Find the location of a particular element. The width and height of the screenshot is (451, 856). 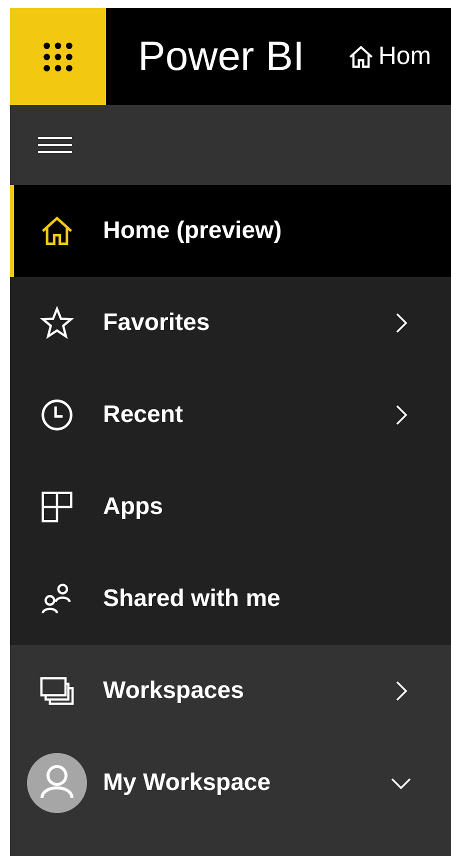

avatar-icon is located at coordinates (56, 783).